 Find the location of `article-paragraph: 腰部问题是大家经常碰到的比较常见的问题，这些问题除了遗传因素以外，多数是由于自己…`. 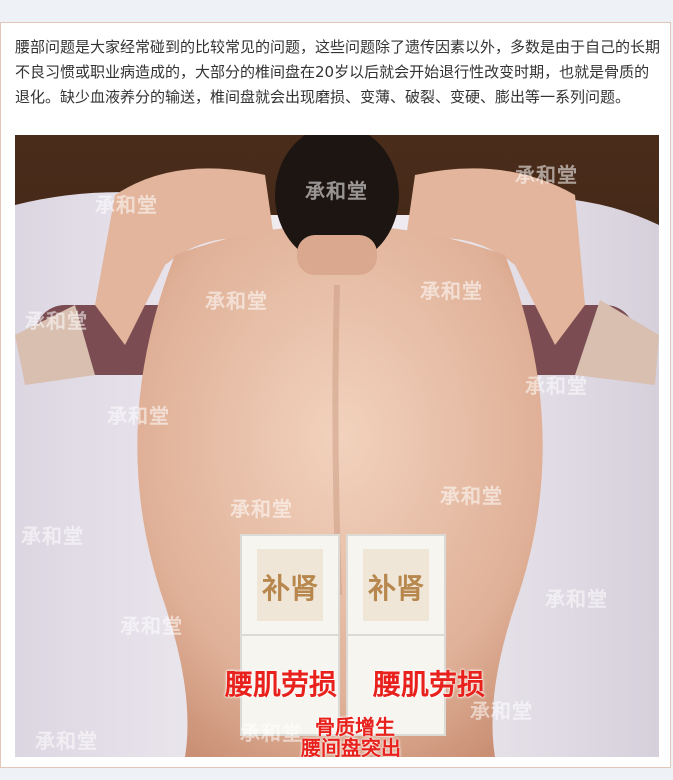

article-paragraph: 腰部问题是大家经常碰到的比较常见的问题，这些问题除了遗传因素以外，多数是由于自己… is located at coordinates (338, 72).